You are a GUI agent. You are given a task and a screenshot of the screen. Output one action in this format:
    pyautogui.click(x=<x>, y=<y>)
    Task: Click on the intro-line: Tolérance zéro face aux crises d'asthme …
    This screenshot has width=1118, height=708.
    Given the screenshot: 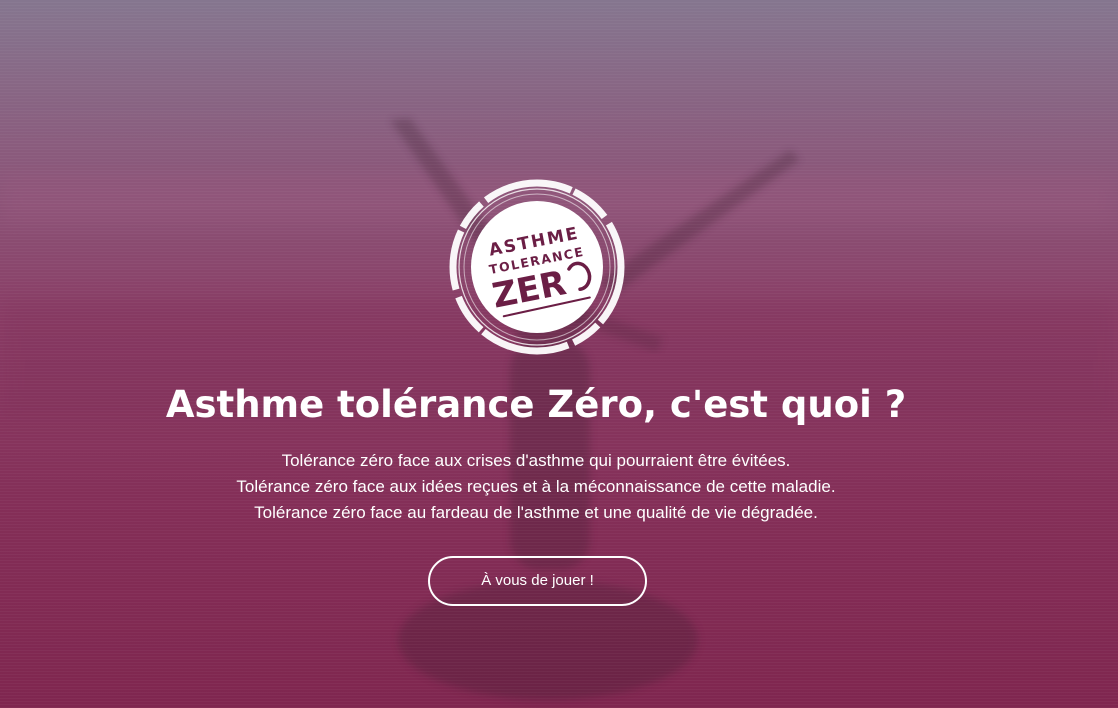 What is the action you would take?
    pyautogui.click(x=536, y=460)
    